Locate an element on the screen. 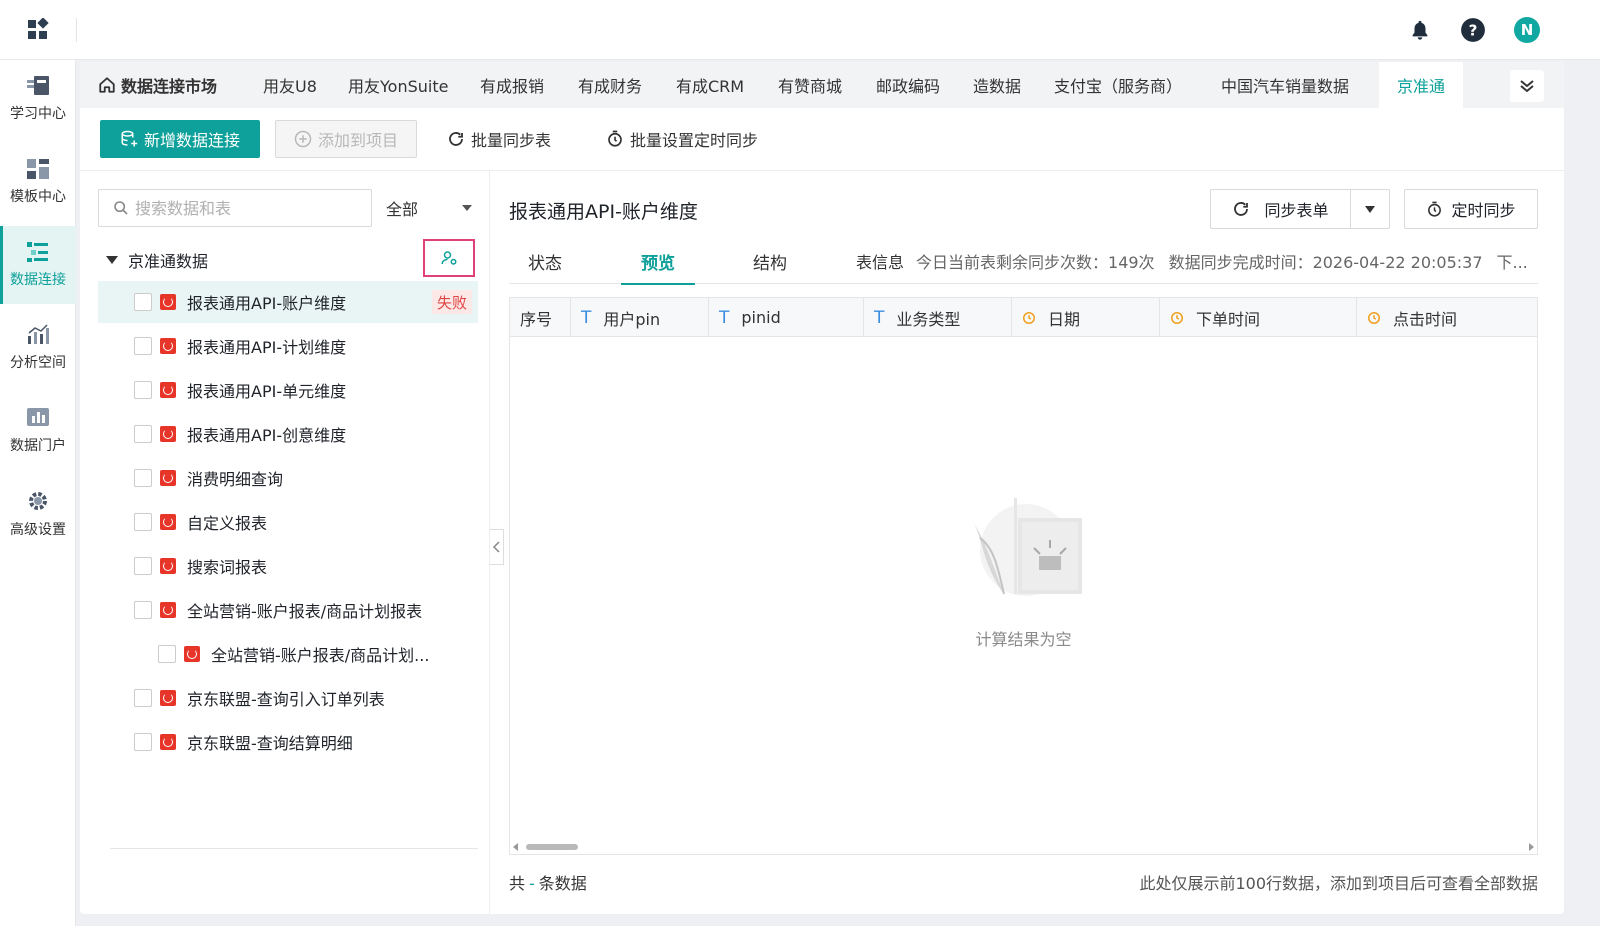 This screenshot has width=1600, height=944. tree-root-node: 京准通数据 is located at coordinates (157, 260).